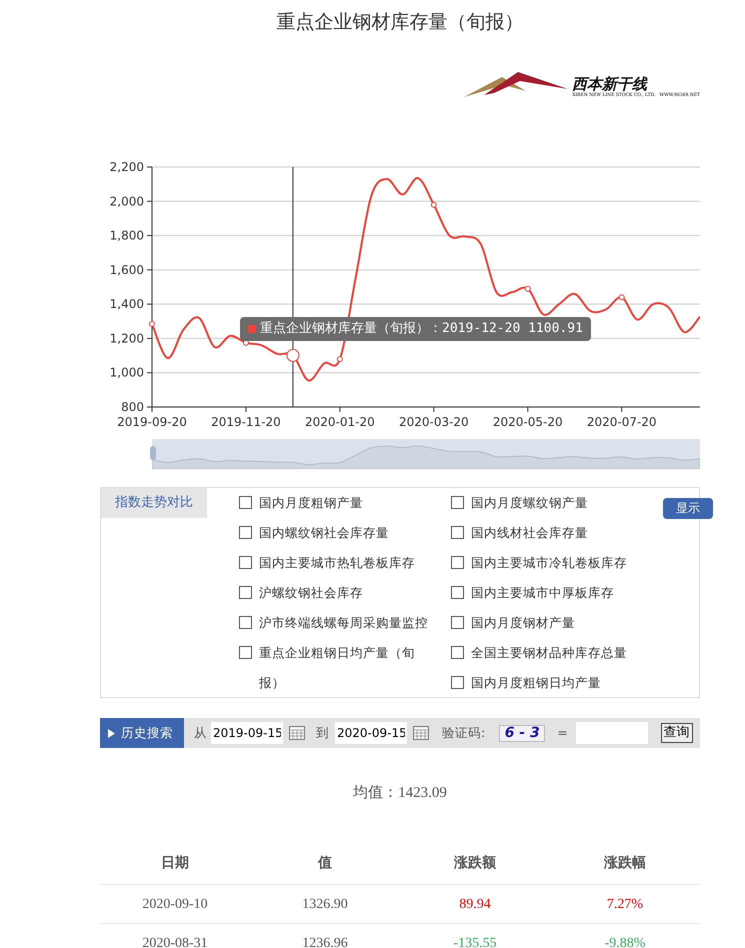  Describe the element at coordinates (400, 793) in the screenshot. I see `mean-value: 均值：1423.09` at that location.